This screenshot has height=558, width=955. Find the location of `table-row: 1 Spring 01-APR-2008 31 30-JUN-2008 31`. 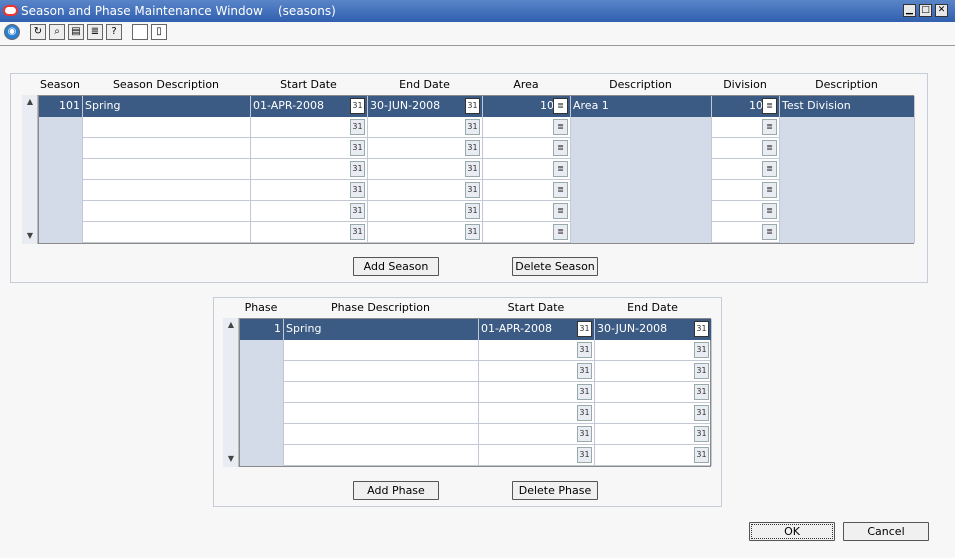

table-row: 1 Spring 01-APR-2008 31 30-JUN-2008 31 is located at coordinates (476, 329).